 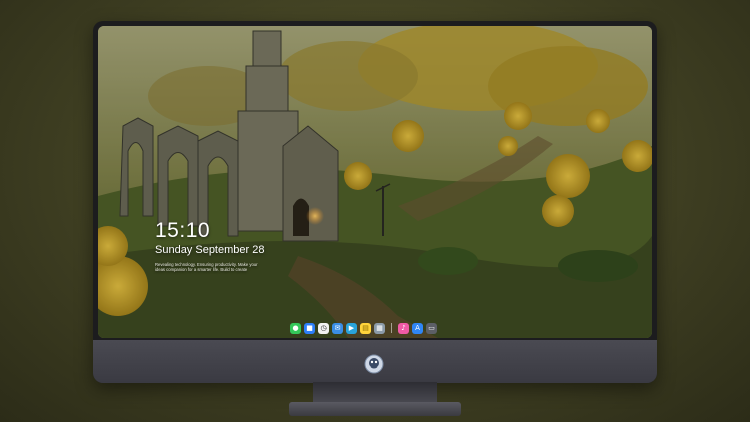 What do you see at coordinates (375, 393) in the screenshot?
I see `monitor-stand-neck` at bounding box center [375, 393].